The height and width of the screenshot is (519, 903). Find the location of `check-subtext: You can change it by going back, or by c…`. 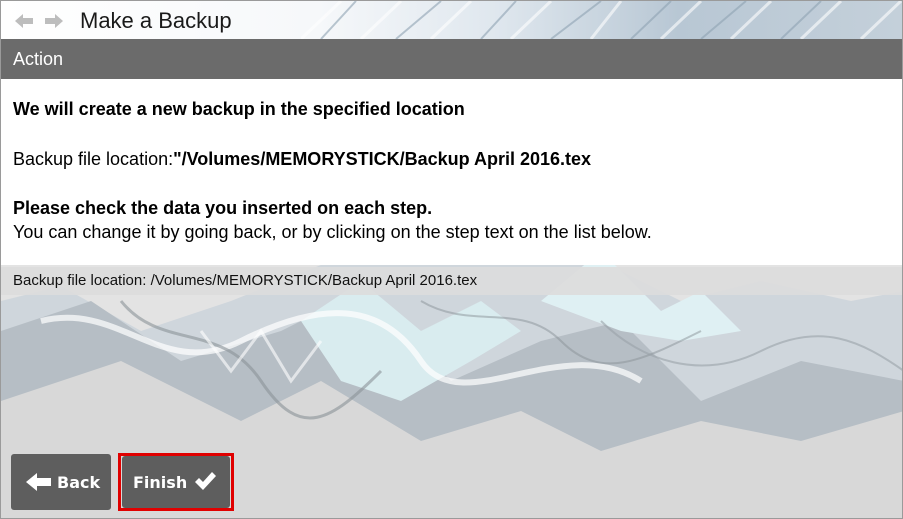

check-subtext: You can change it by going back, or by c… is located at coordinates (332, 232).